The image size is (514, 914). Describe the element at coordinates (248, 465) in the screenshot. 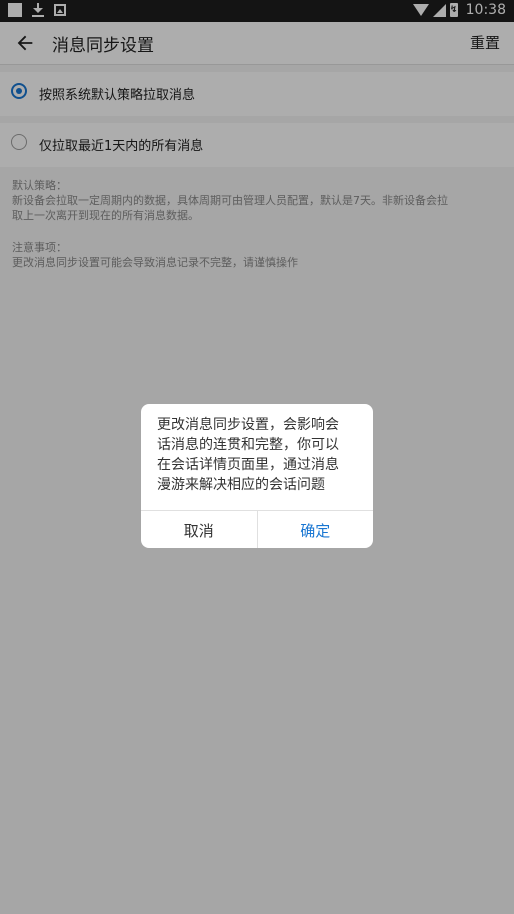

I see `dialog-message-line: 在会话详情页面里，通过消息` at that location.